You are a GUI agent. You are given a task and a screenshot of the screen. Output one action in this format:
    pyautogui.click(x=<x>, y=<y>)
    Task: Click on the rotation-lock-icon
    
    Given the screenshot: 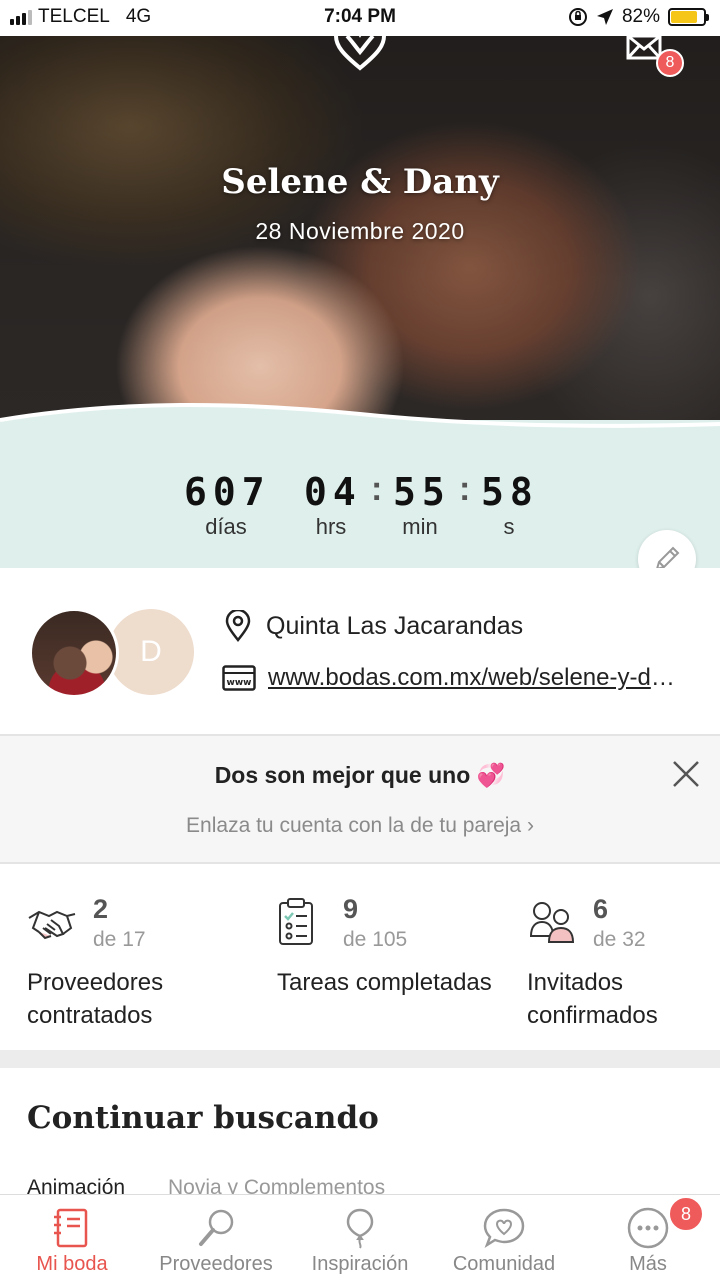 What is the action you would take?
    pyautogui.click(x=577, y=17)
    